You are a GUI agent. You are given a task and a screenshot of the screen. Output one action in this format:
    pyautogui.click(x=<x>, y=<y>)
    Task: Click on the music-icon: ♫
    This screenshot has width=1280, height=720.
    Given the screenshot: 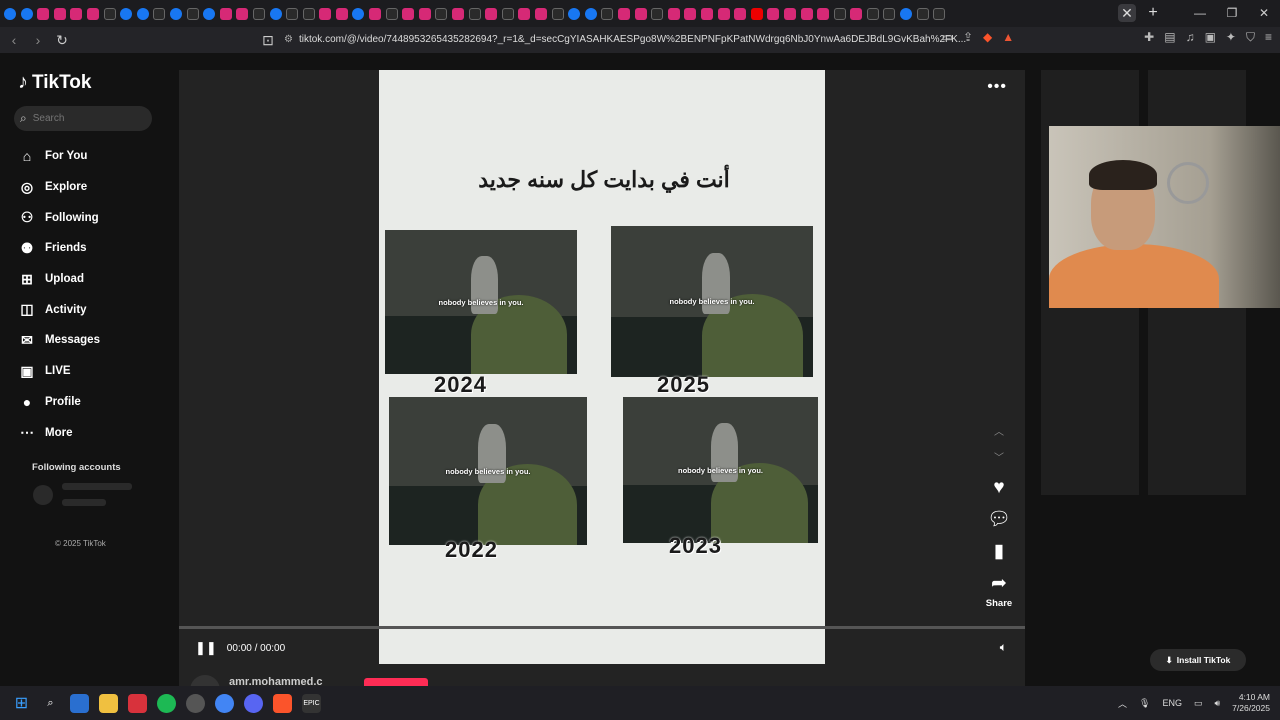 What is the action you would take?
    pyautogui.click(x=1190, y=37)
    